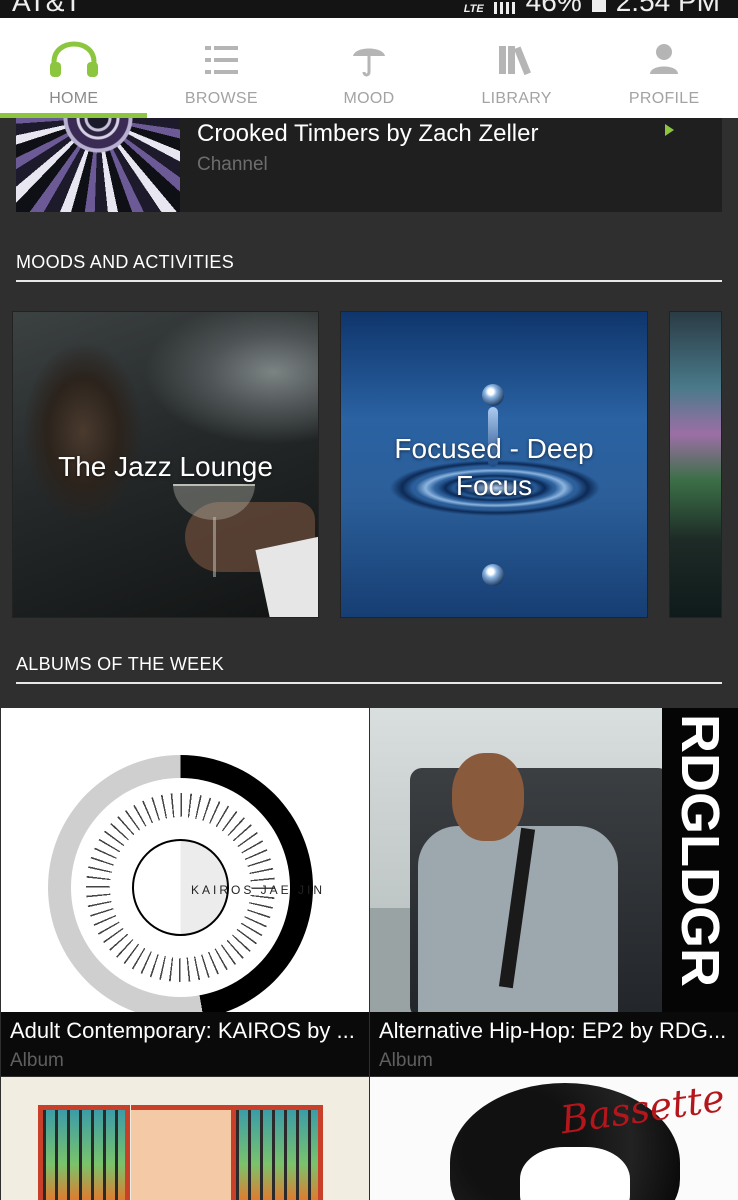 The width and height of the screenshot is (738, 1200). Describe the element at coordinates (554, 1138) in the screenshot. I see `album-card-4: Bassette` at that location.